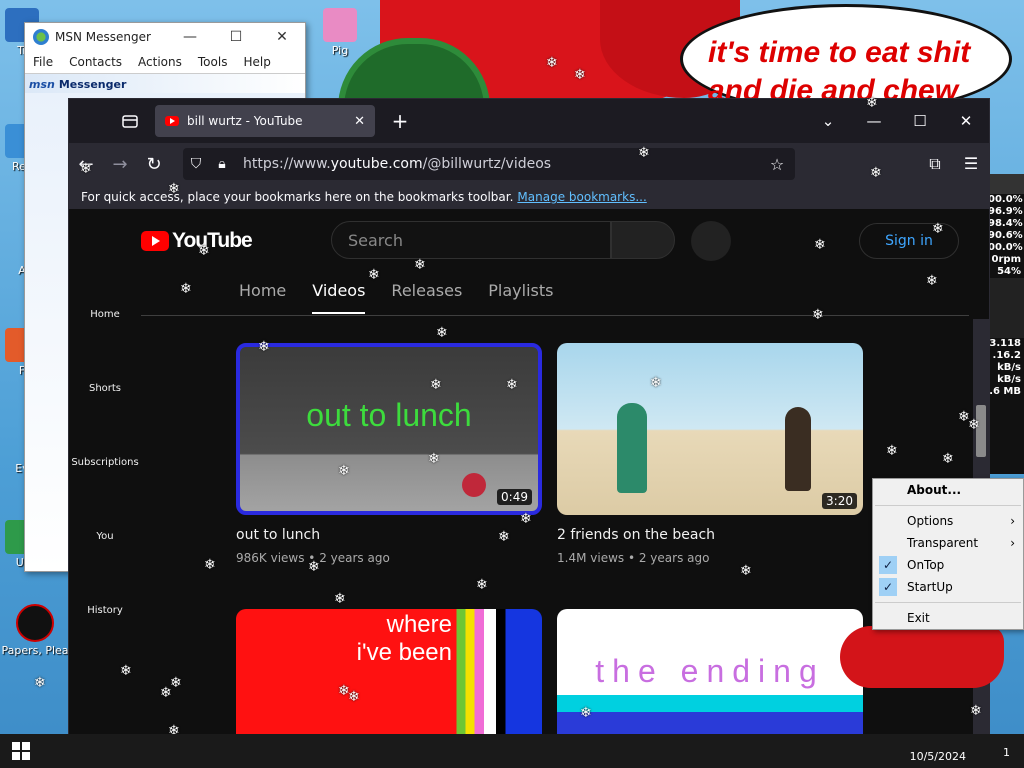  Describe the element at coordinates (1005, 235) in the screenshot. I see `gauge-readout: 90.6%` at that location.